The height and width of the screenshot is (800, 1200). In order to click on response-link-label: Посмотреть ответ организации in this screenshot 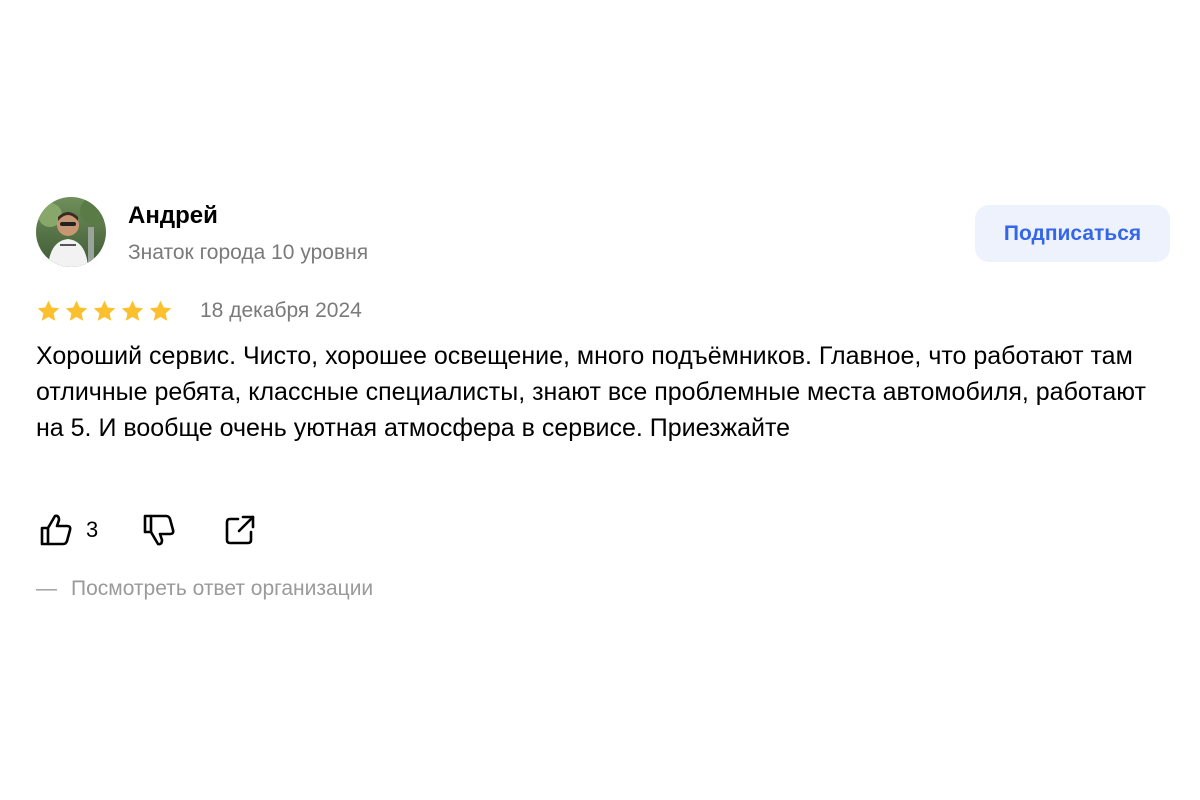, I will do `click(222, 588)`.